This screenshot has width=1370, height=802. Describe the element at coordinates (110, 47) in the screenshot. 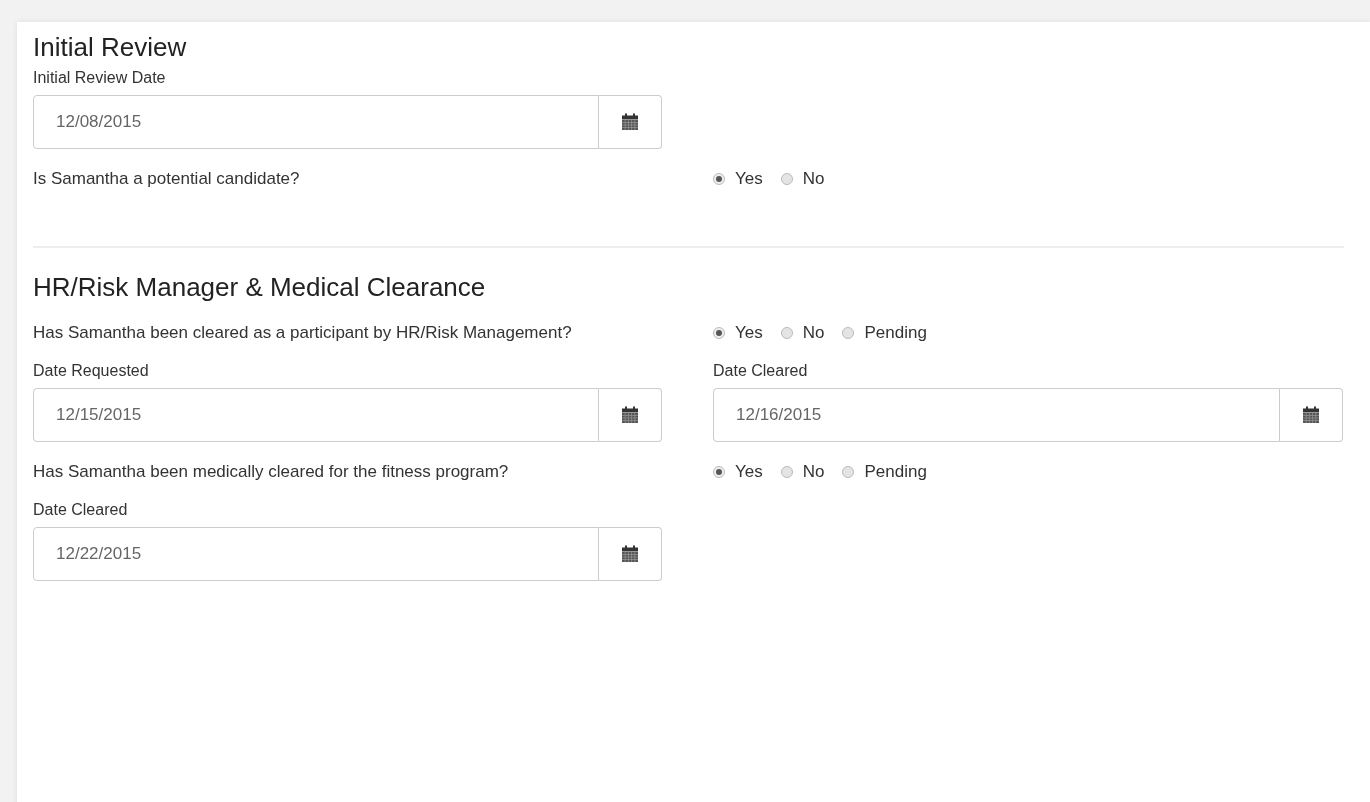

I see `section-title: Initial Review` at that location.